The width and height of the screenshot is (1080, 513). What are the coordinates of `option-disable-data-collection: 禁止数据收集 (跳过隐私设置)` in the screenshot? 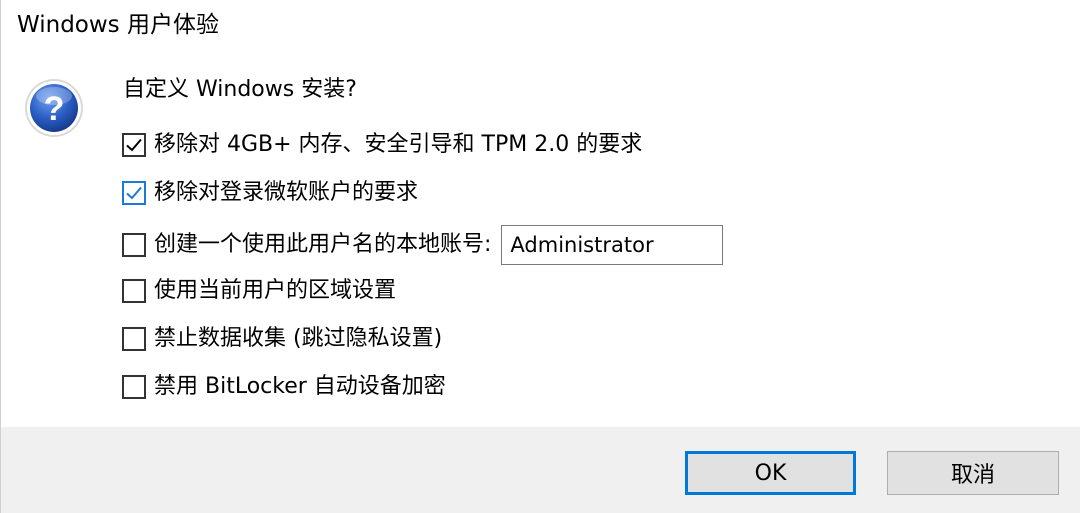 It's located at (282, 339).